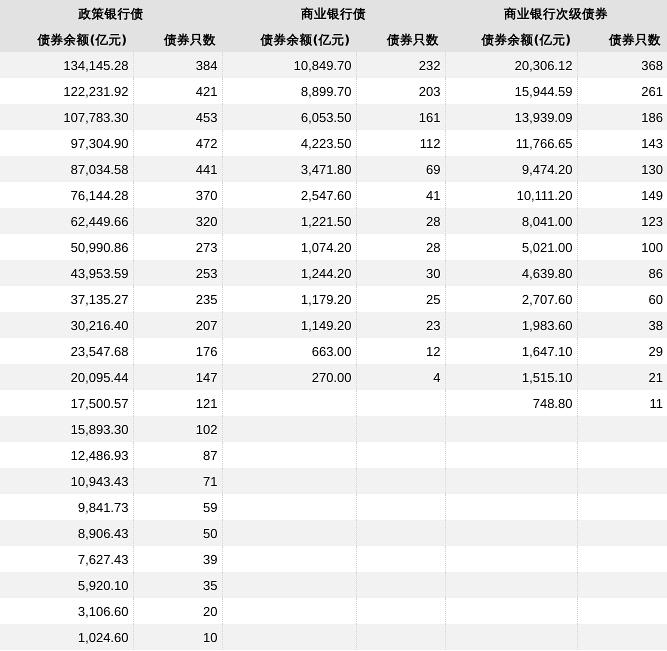 The image size is (667, 651). Describe the element at coordinates (333, 14) in the screenshot. I see `group-header: 商业银行债` at that location.